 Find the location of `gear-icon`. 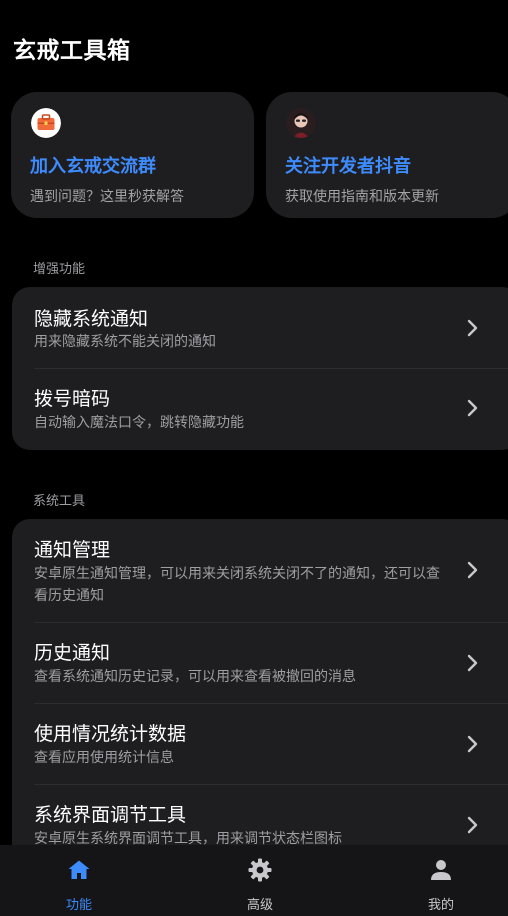

gear-icon is located at coordinates (260, 870).